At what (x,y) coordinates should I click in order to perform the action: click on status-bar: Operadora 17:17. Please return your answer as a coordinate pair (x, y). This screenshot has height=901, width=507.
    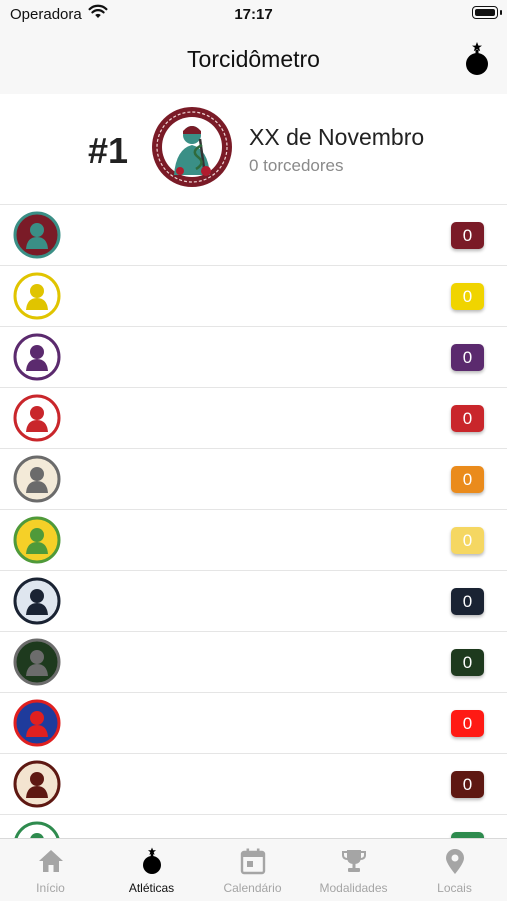
    Looking at the image, I should click on (253, 14).